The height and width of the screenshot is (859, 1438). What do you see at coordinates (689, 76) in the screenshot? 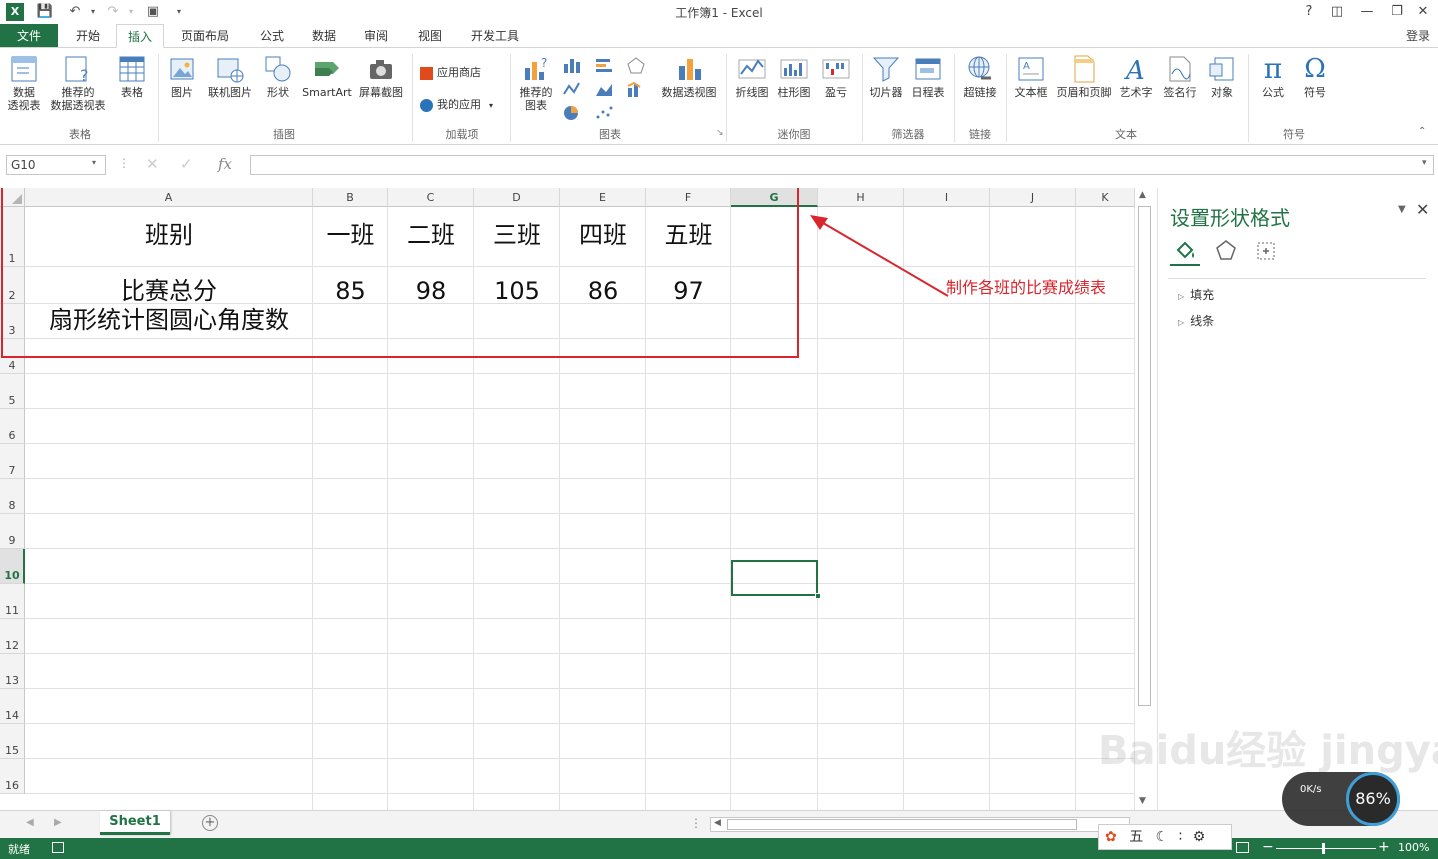
I see `pivotchart-button: 数据透视图` at bounding box center [689, 76].